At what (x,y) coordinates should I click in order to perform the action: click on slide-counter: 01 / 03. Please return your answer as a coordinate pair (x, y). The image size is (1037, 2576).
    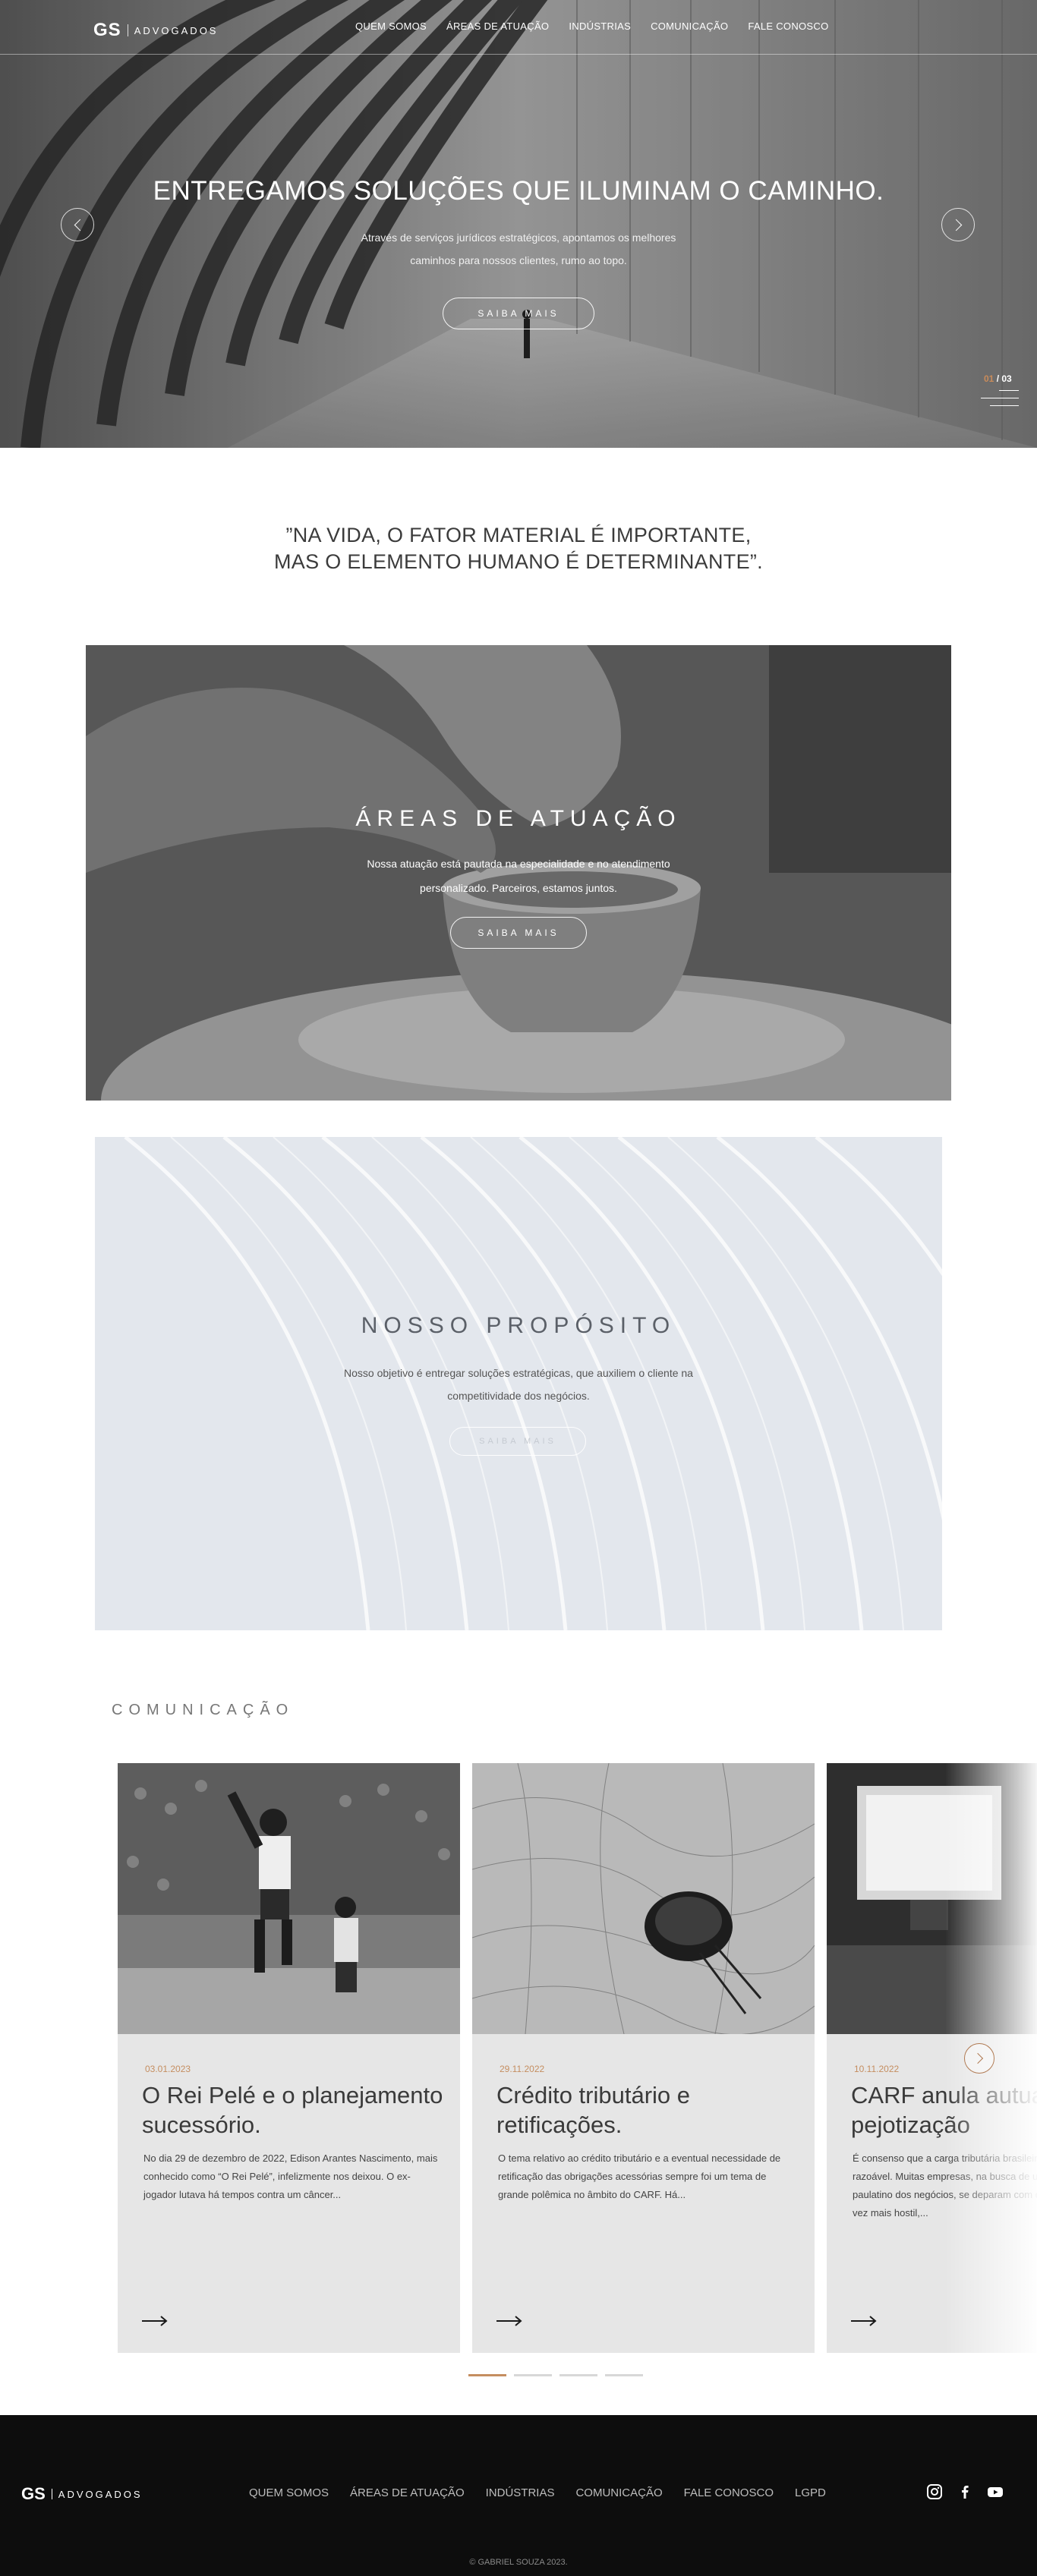
    Looking at the image, I should click on (998, 378).